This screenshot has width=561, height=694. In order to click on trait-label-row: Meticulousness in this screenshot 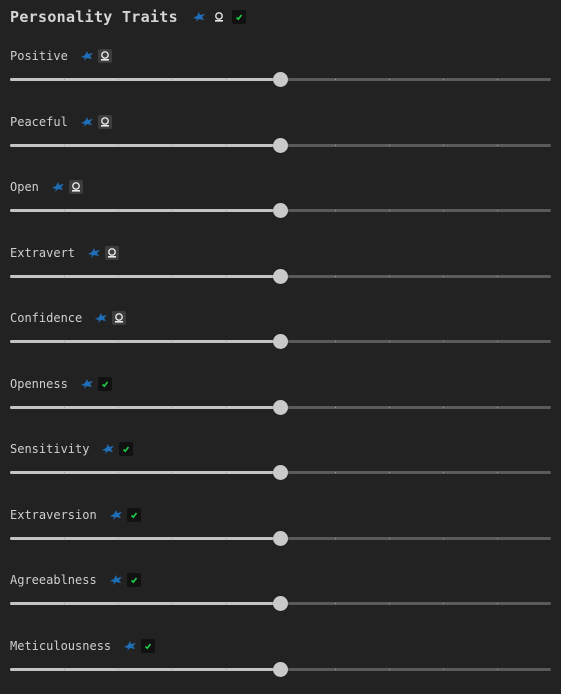, I will do `click(83, 646)`.